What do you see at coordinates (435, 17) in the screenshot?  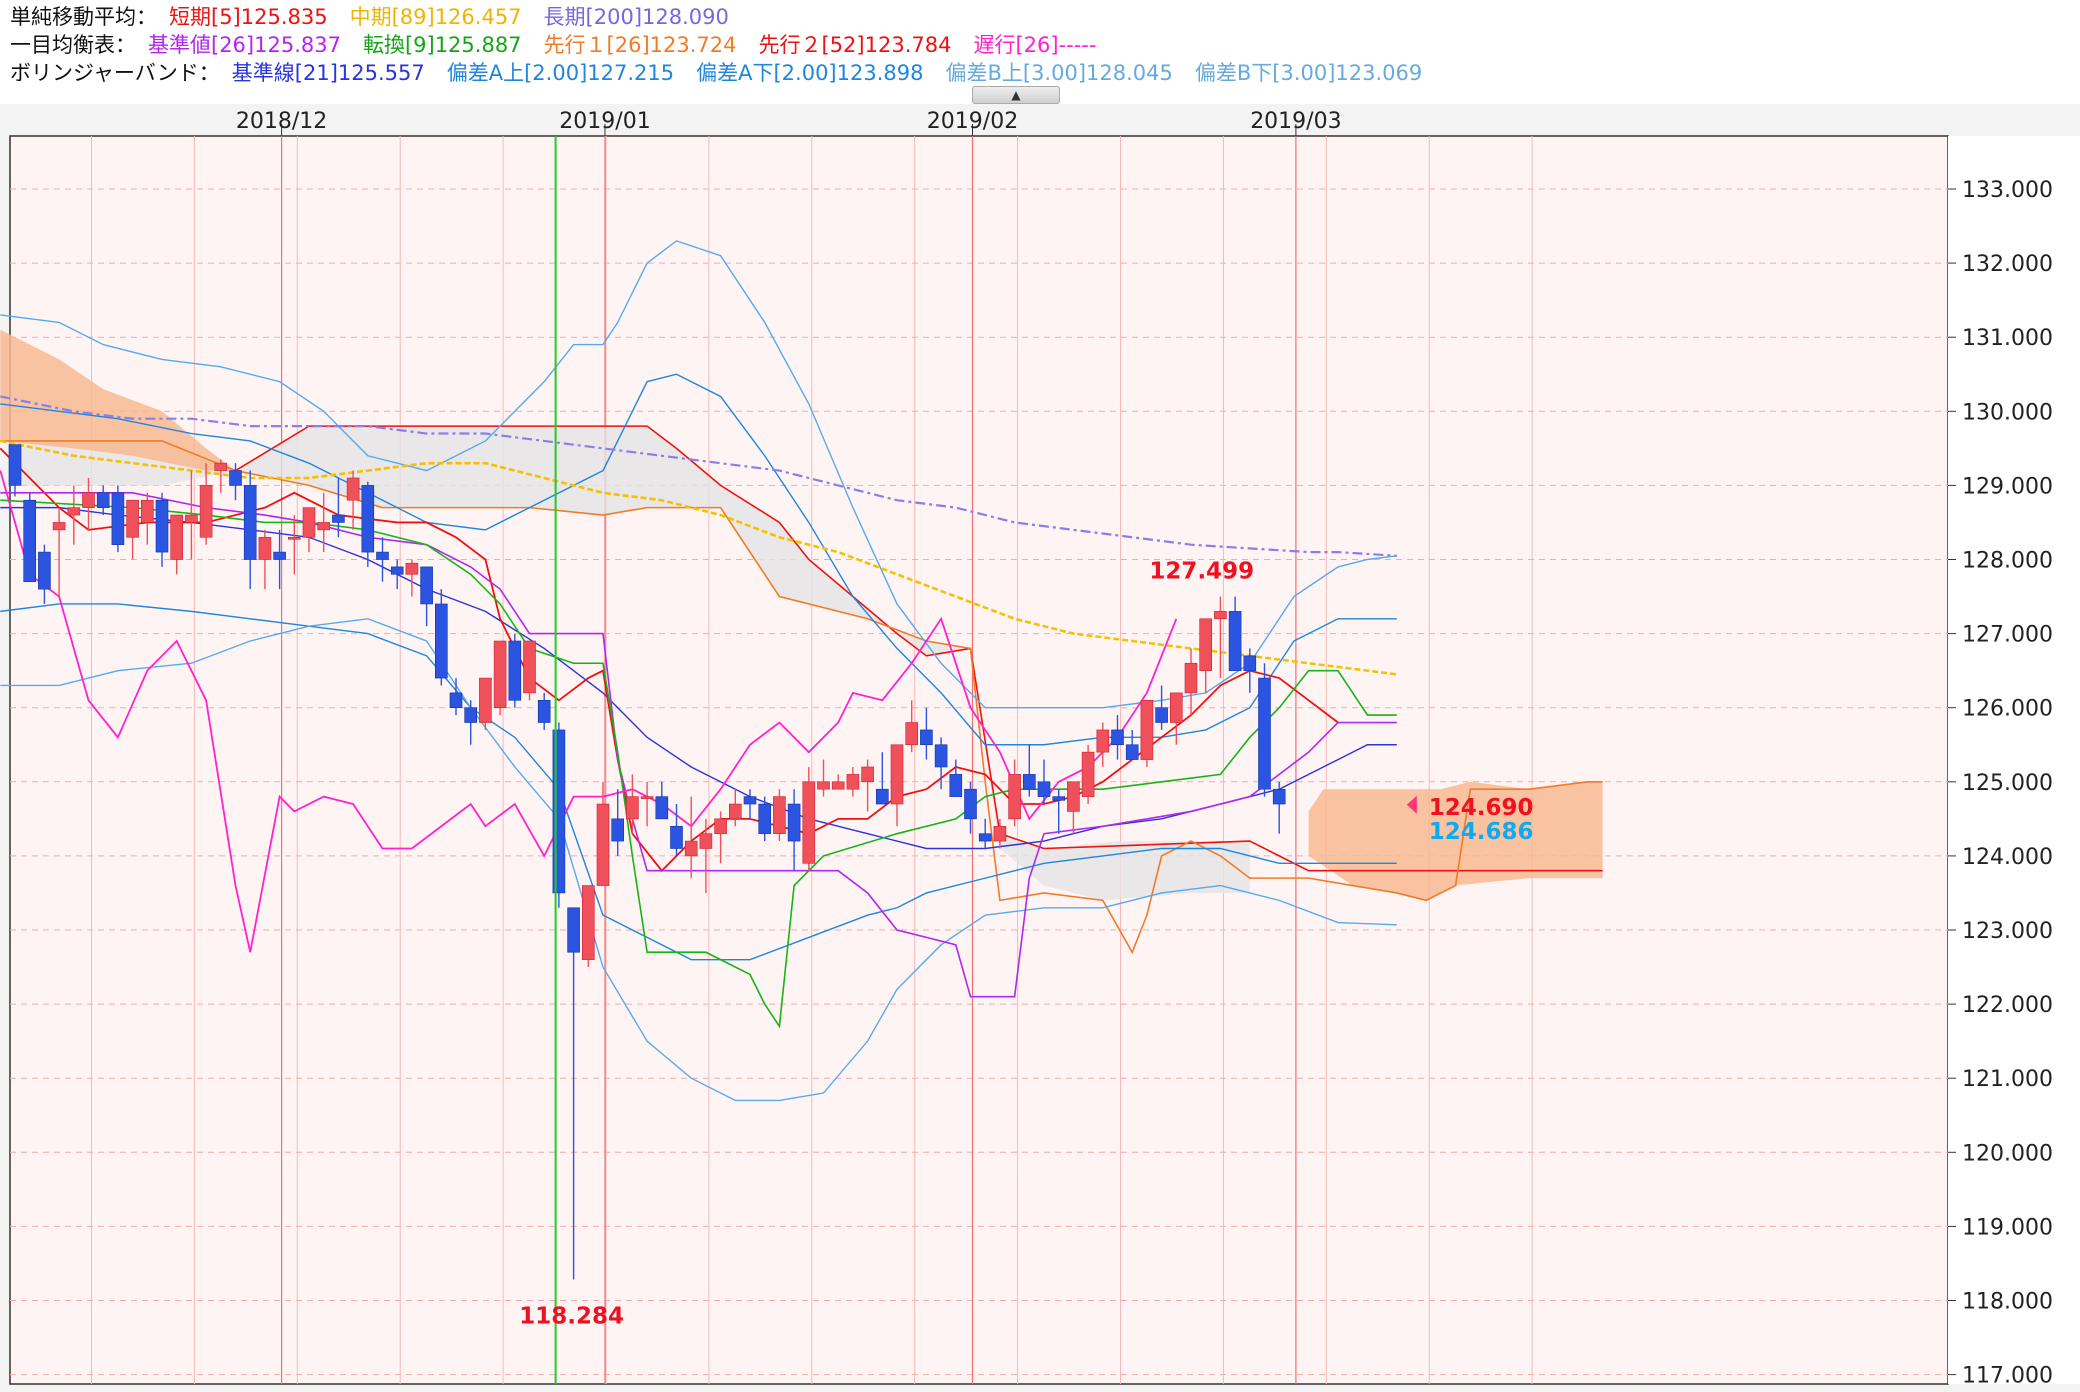 I see `sma-mid-value: 中期[89]126.457` at bounding box center [435, 17].